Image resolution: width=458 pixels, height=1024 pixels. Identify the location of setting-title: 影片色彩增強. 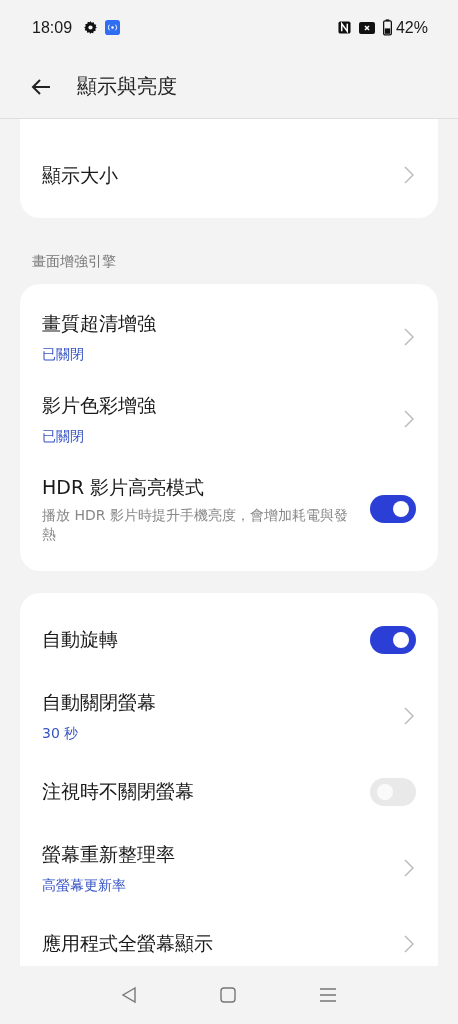
(217, 405).